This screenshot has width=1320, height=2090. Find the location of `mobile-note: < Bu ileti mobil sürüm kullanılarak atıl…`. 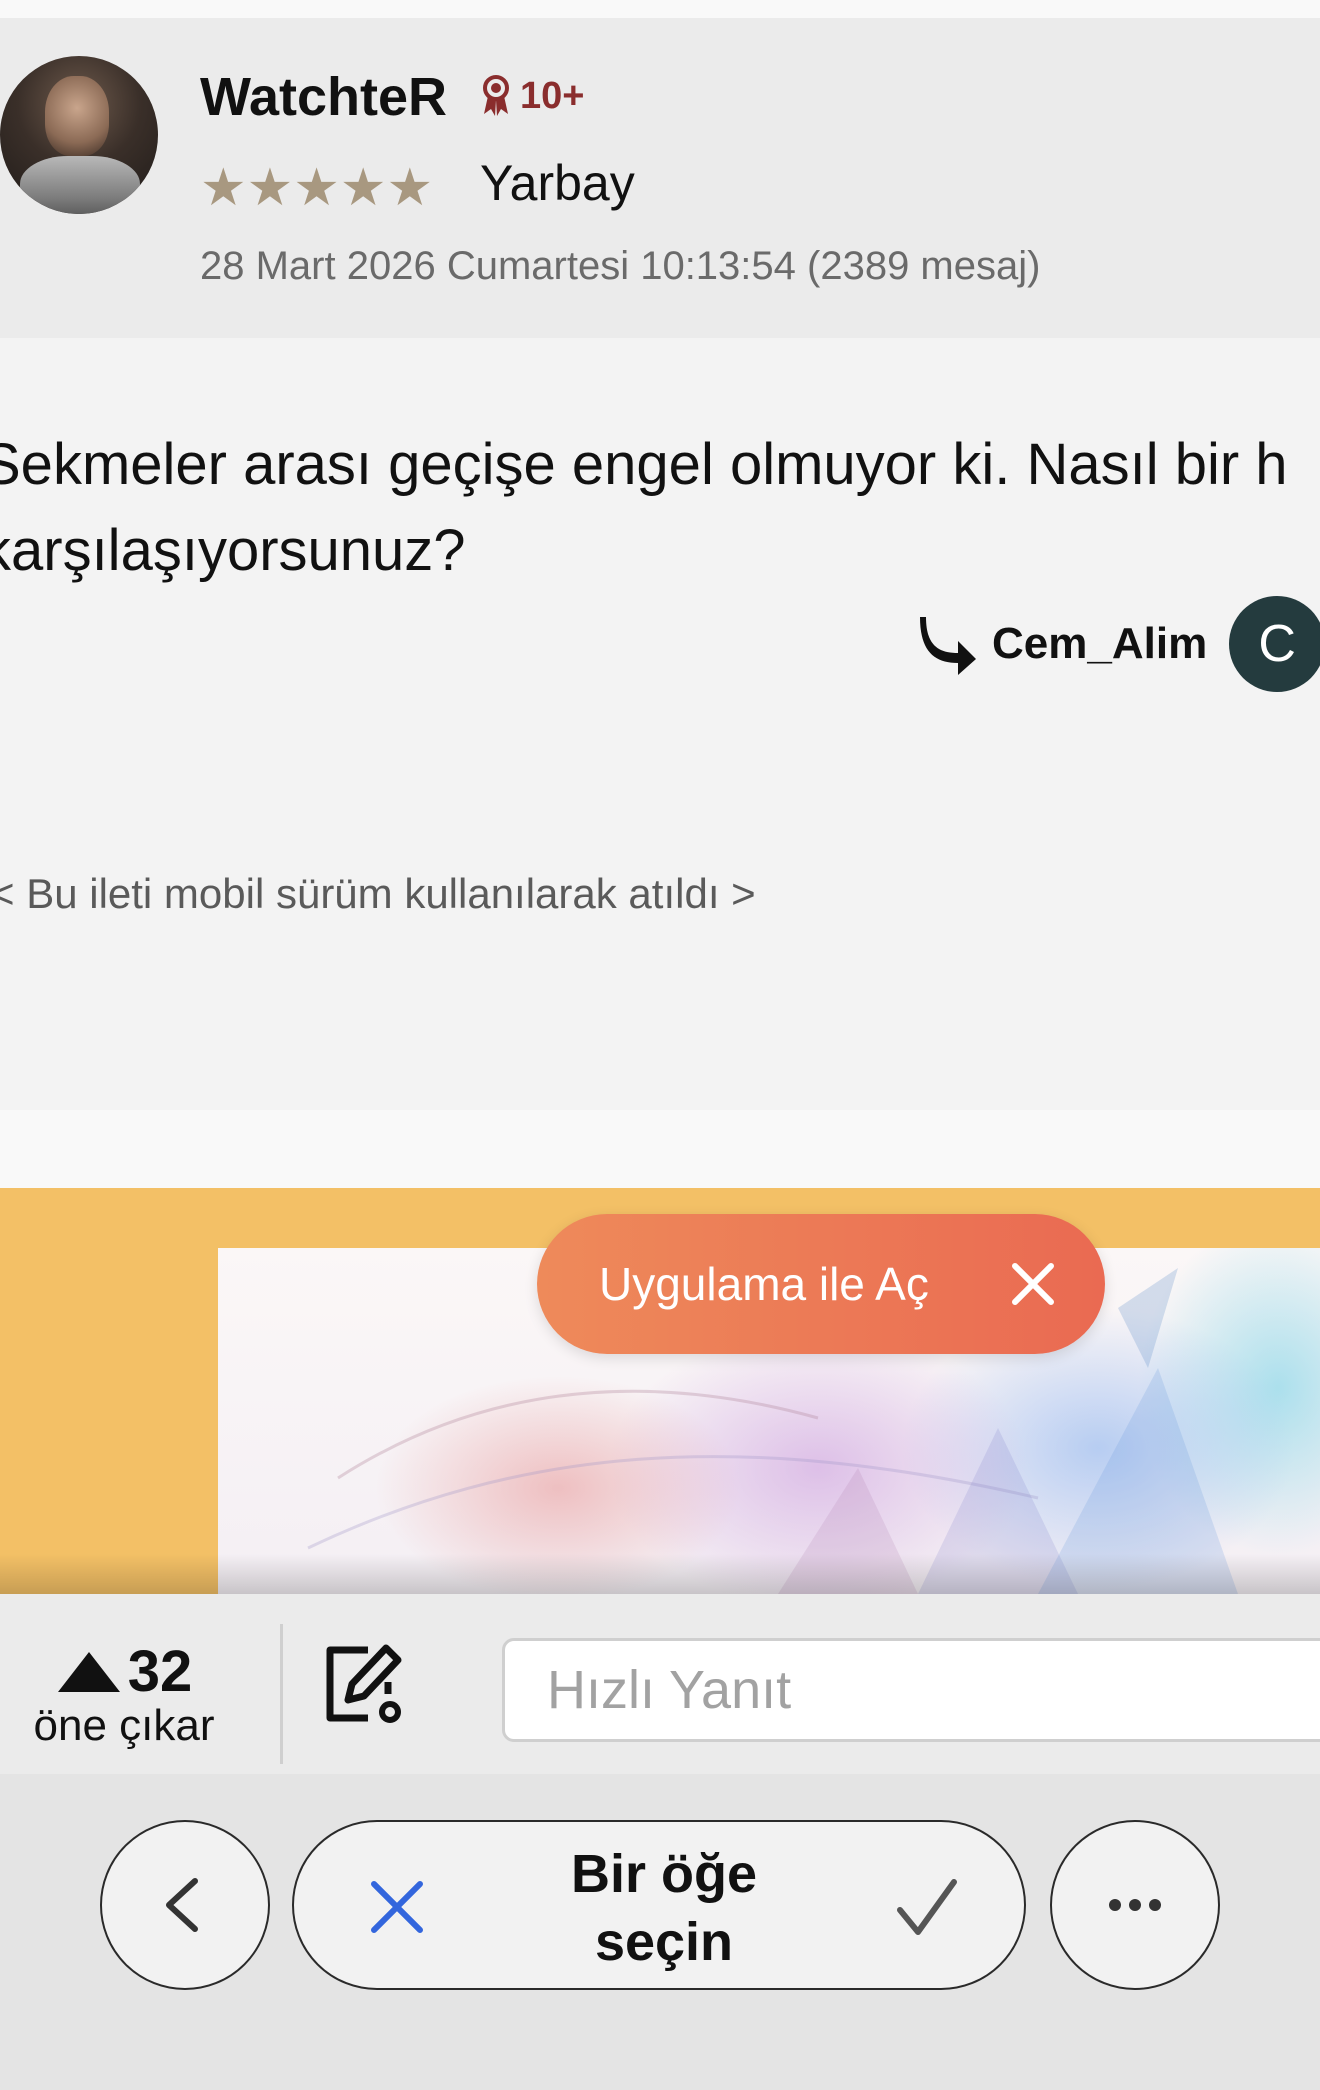

mobile-note: < Bu ileti mobil sürüm kullanılarak atıl… is located at coordinates (378, 893).